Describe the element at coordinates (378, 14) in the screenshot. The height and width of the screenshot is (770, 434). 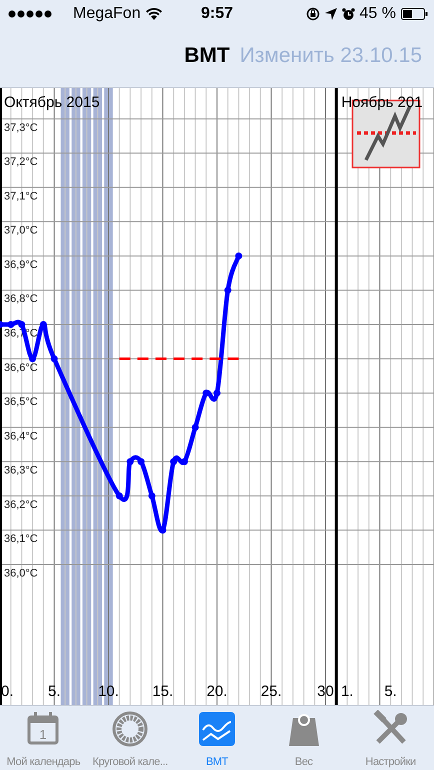
I see `battery-percent: 45 %` at that location.